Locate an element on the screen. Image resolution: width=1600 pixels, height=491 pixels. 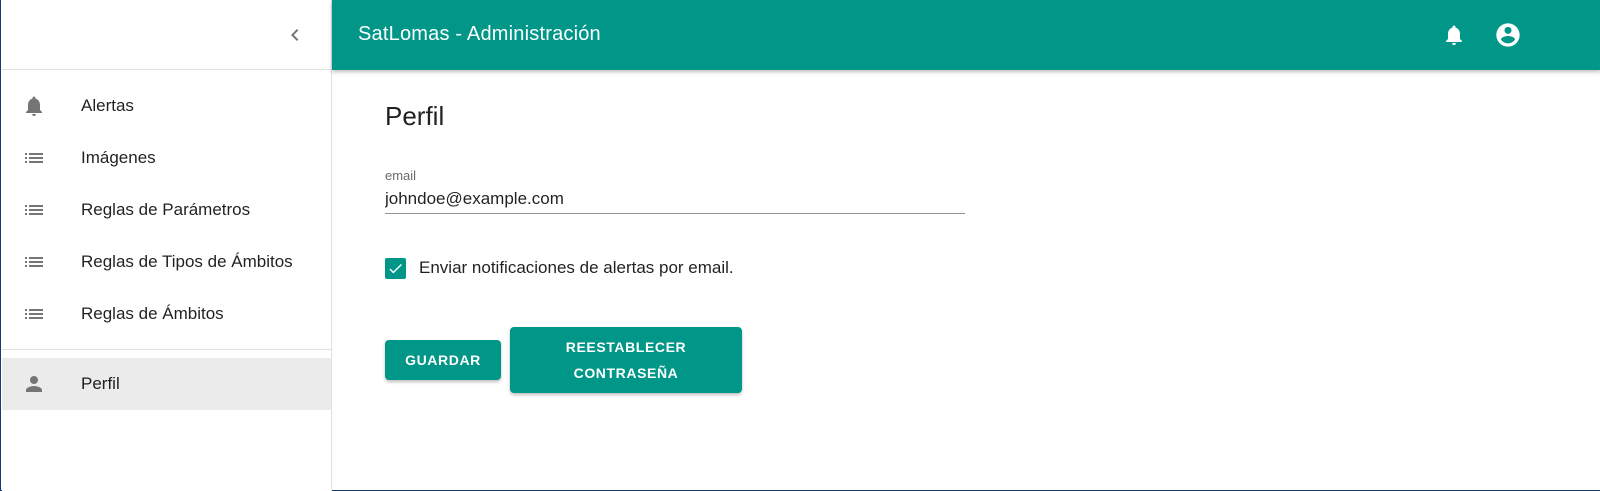
sidebar-item-label: Imágenes is located at coordinates (118, 157).